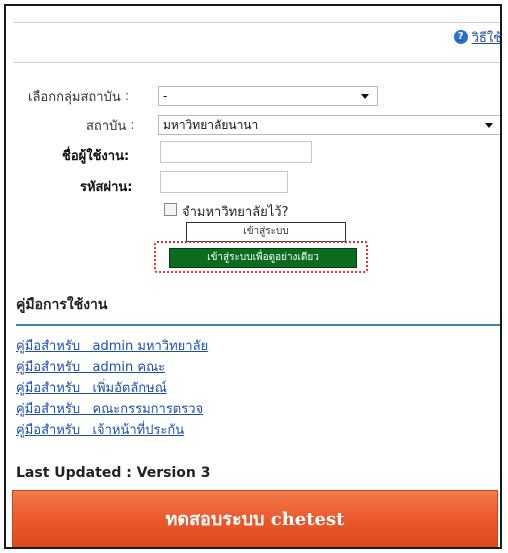 This screenshot has height=553, width=508. I want to click on username-row: ชื่อผู้ใช้งาน:, so click(95, 155).